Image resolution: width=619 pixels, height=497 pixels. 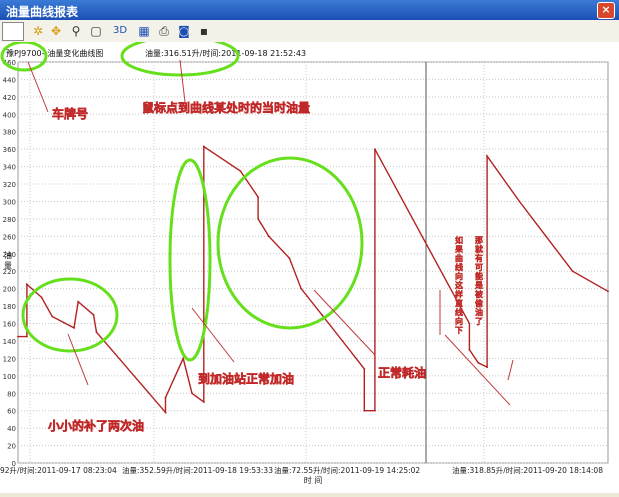 What do you see at coordinates (479, 249) in the screenshot?
I see `annotation-theft-b: 就` at bounding box center [479, 249].